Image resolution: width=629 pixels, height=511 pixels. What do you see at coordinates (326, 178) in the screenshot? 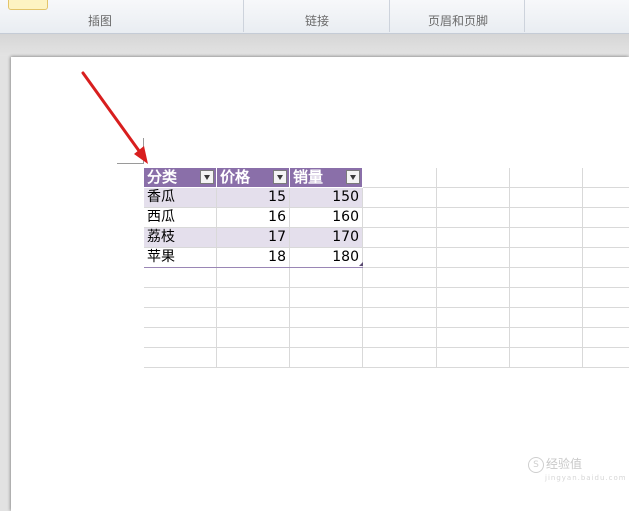
I see `table-header-cell: 销量` at bounding box center [326, 178].